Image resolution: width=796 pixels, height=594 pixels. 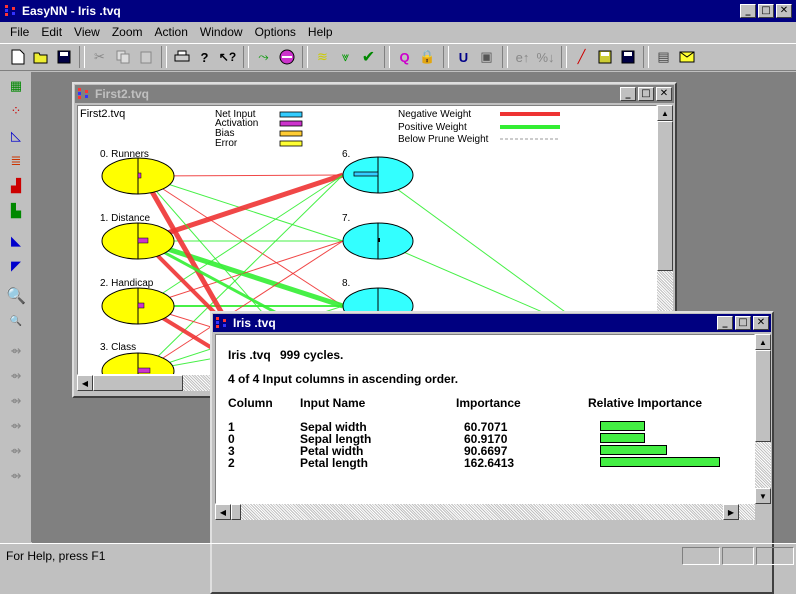 What do you see at coordinates (10, 10) in the screenshot?
I see `app-icon` at bounding box center [10, 10].